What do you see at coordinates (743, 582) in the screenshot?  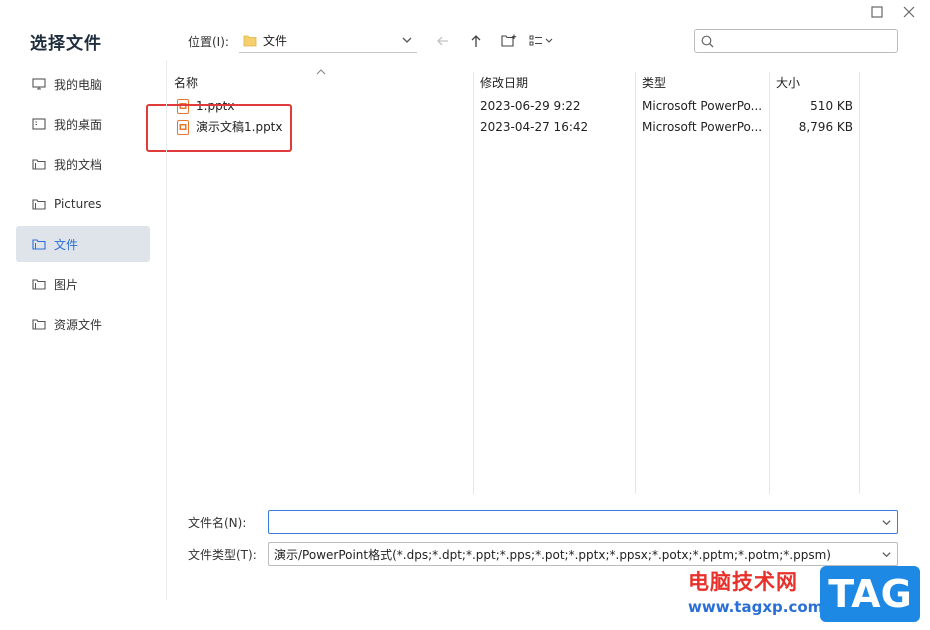 I see `watermark-site-name: 电脑技术网` at bounding box center [743, 582].